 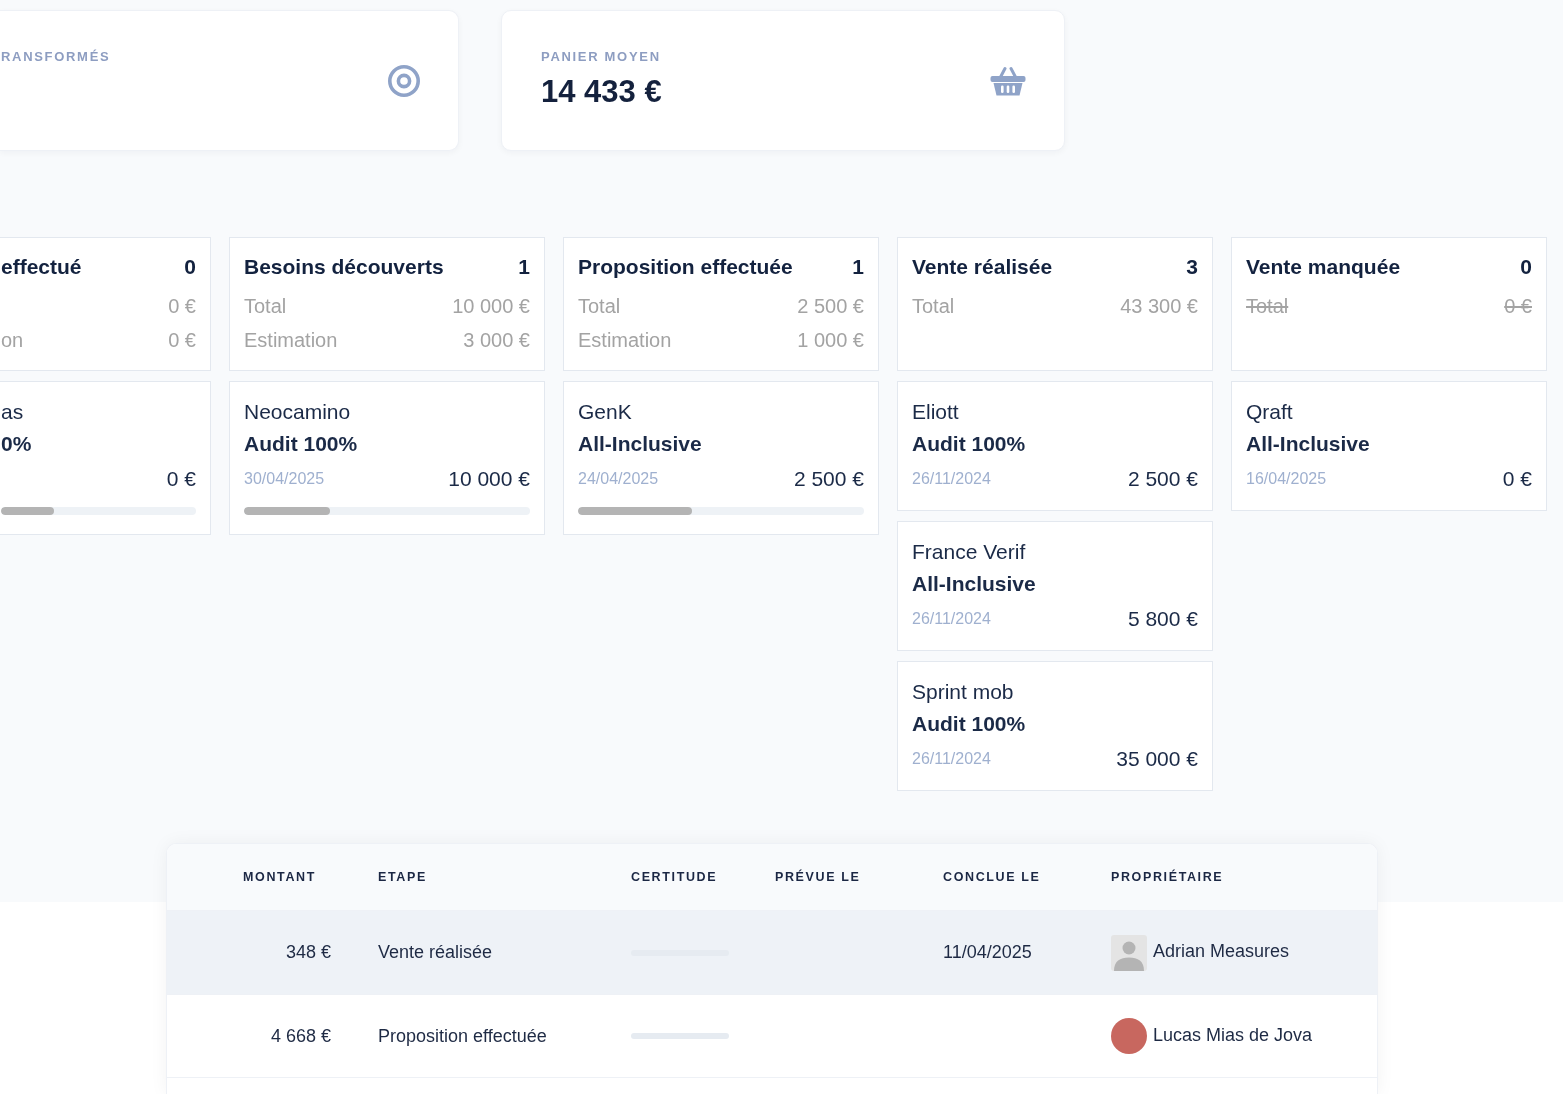 I want to click on avatar-silhouette-icon, so click(x=1129, y=952).